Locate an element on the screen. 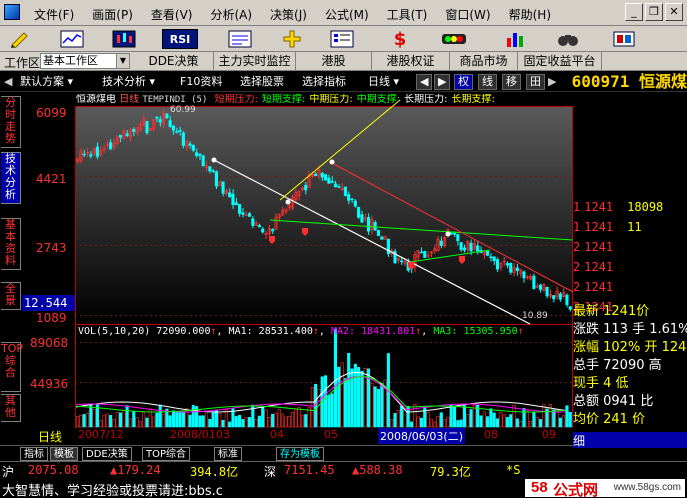 This screenshot has width=687, height=498. btab-top: TOP综合 is located at coordinates (166, 454).